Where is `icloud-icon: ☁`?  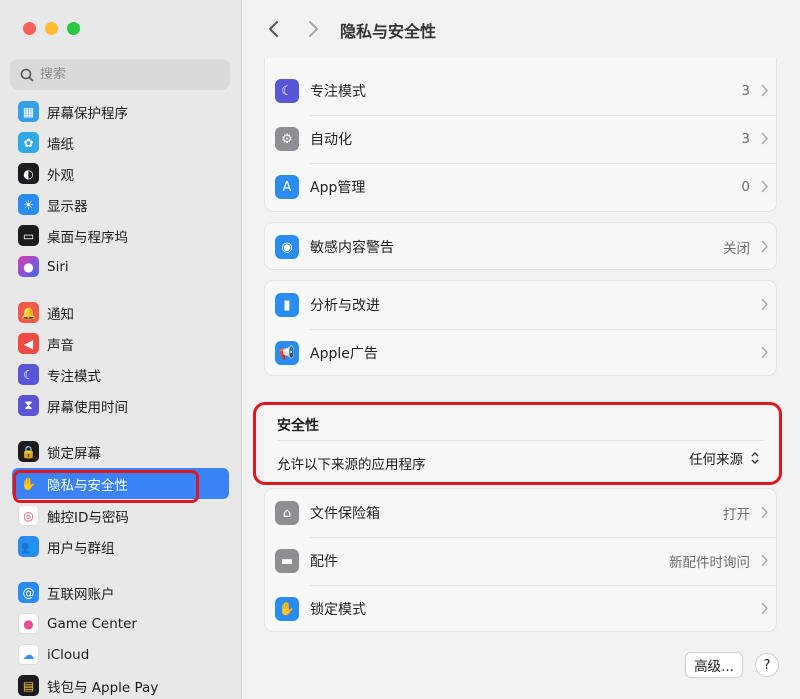
icloud-icon: ☁ is located at coordinates (28, 654).